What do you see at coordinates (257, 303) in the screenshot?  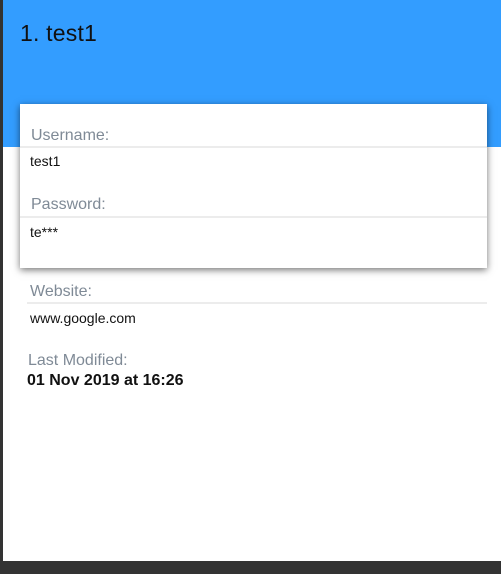 I see `website-divider` at bounding box center [257, 303].